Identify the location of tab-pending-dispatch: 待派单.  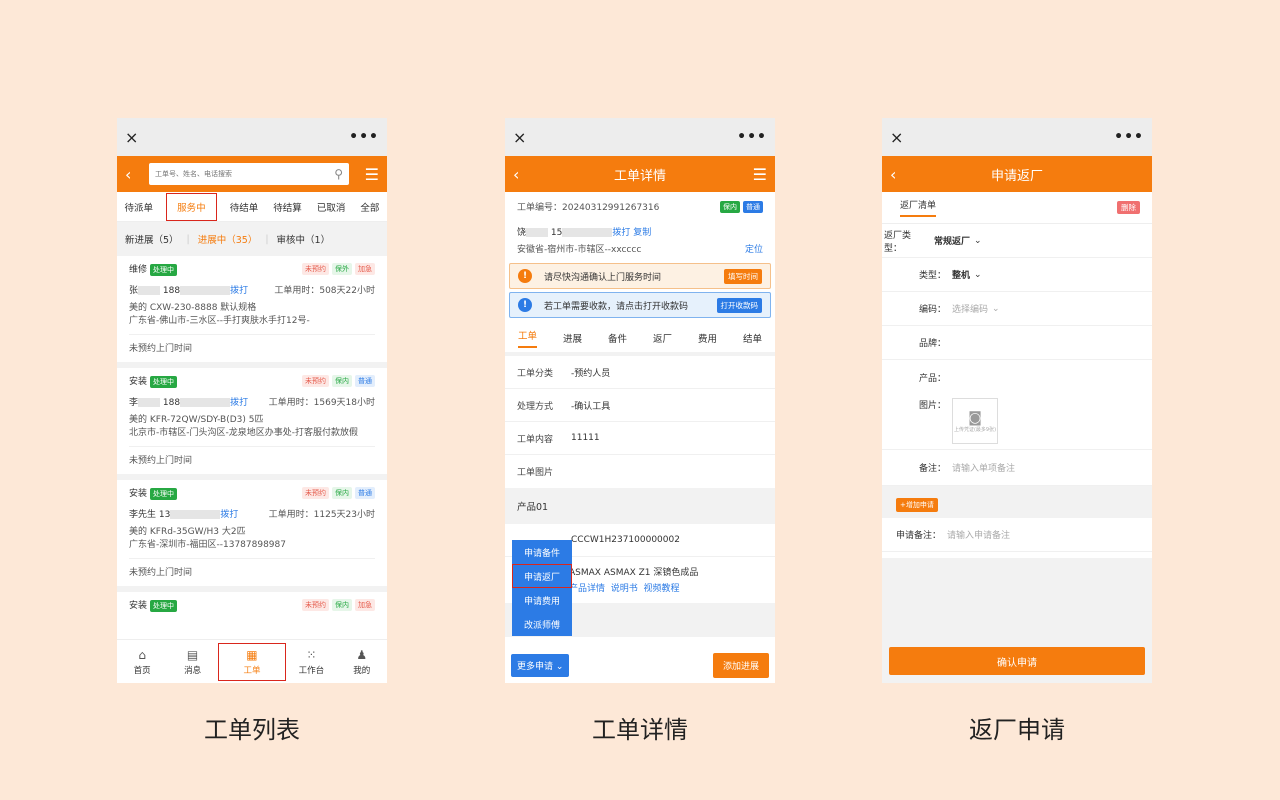
(139, 207).